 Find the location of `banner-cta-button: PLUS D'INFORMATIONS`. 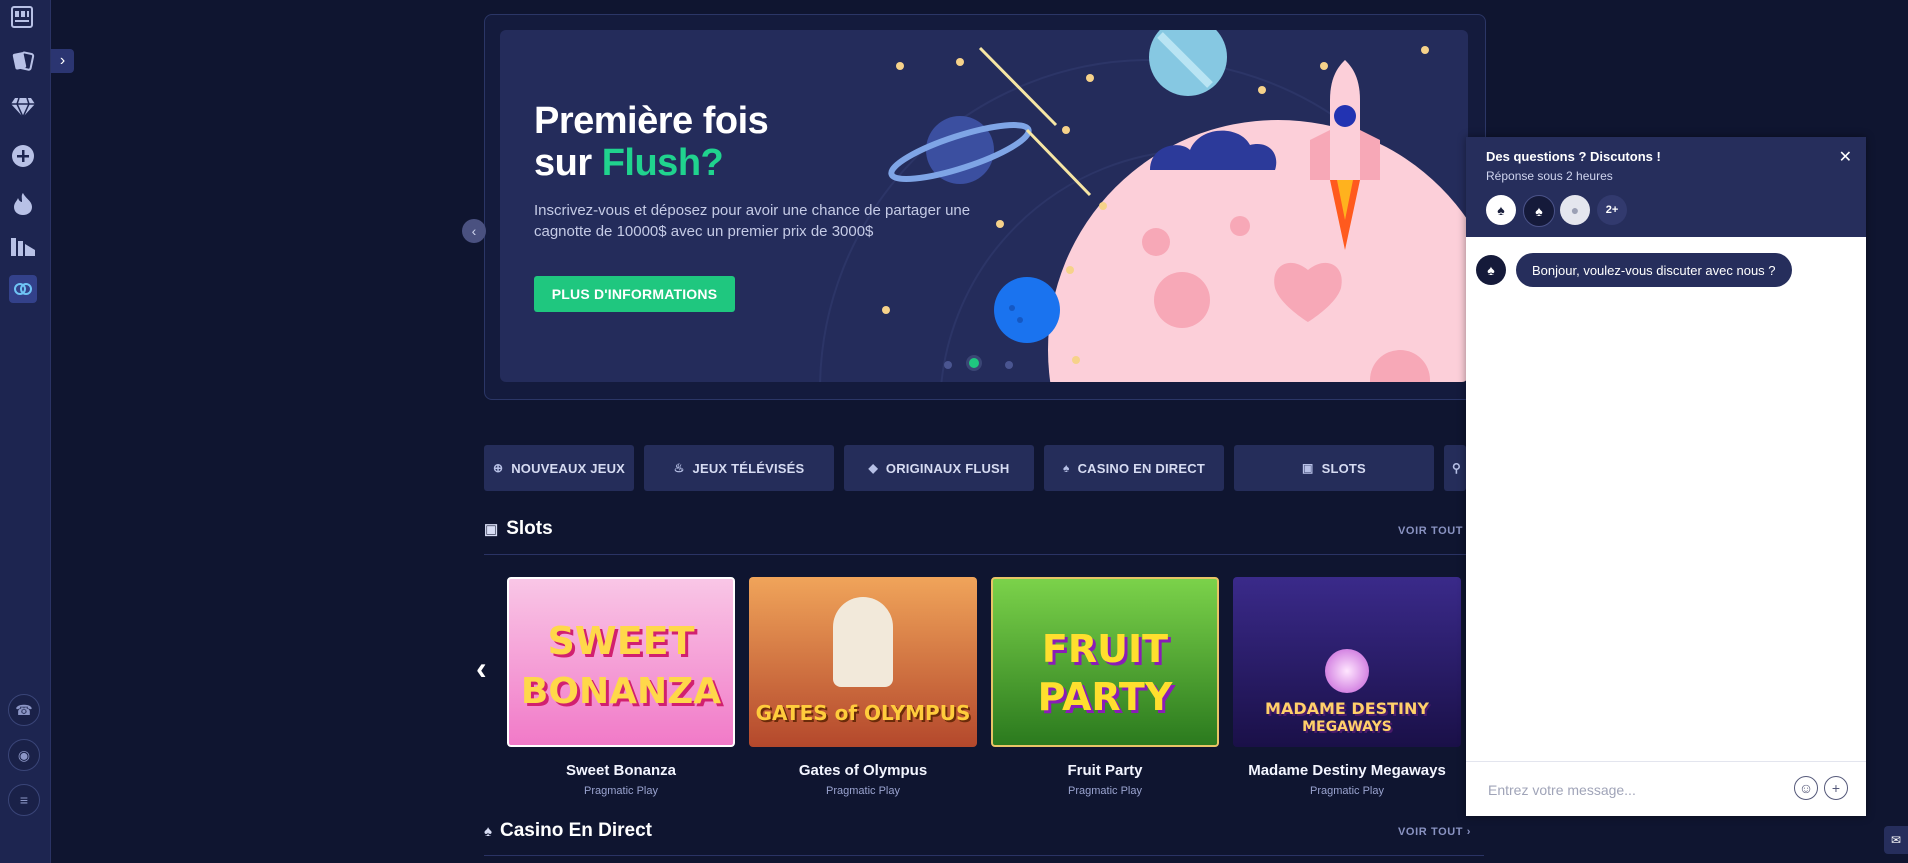

banner-cta-button: PLUS D'INFORMATIONS is located at coordinates (634, 294).